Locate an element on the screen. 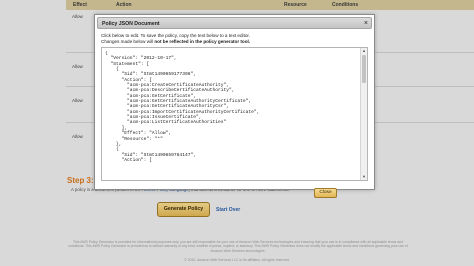 The height and width of the screenshot is (266, 474). dialog-title: Policy JSON Document is located at coordinates (131, 23).